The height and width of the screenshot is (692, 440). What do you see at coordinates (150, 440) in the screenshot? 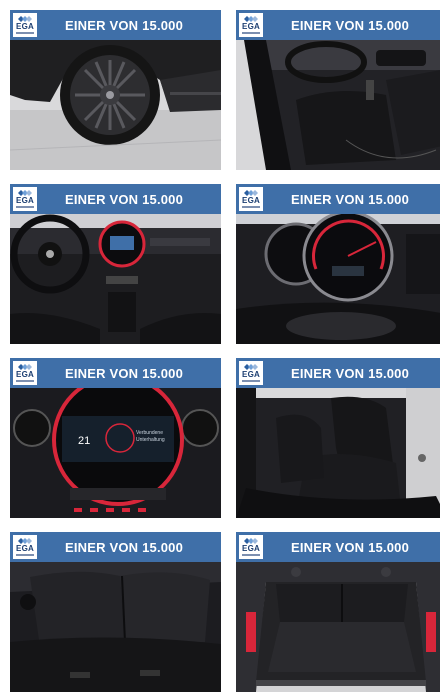
I see `screen-label-2: Unterhaltung` at bounding box center [150, 440].